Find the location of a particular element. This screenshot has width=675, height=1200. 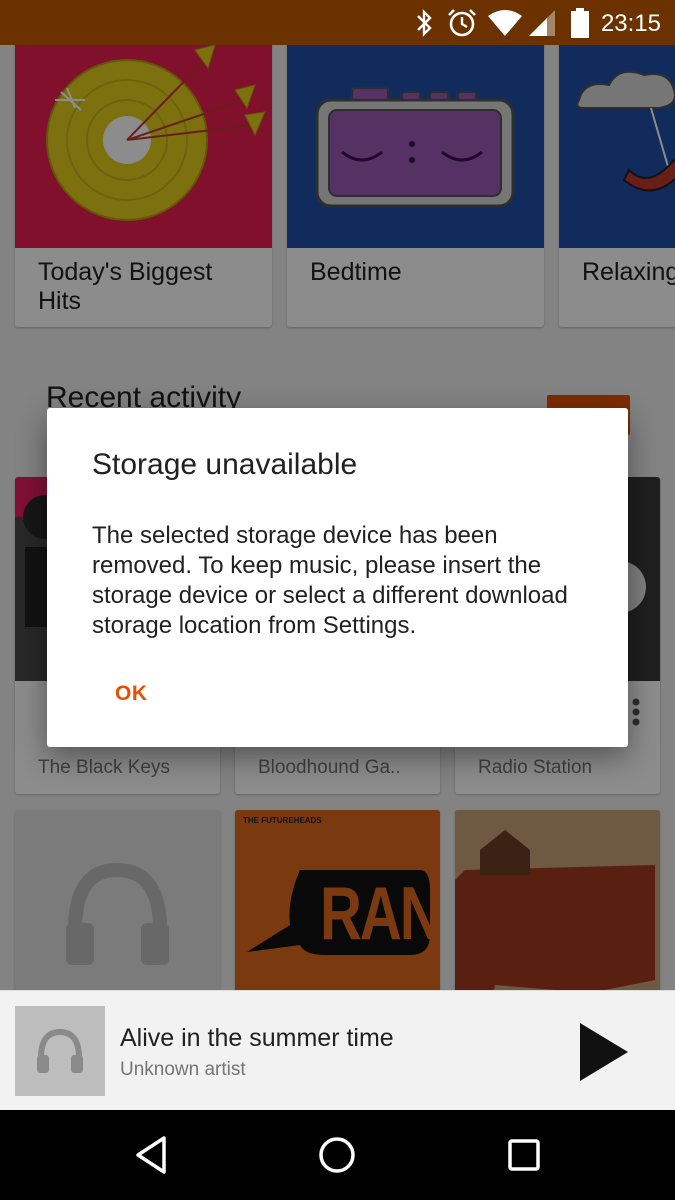

ok-button: OK is located at coordinates (131, 694).